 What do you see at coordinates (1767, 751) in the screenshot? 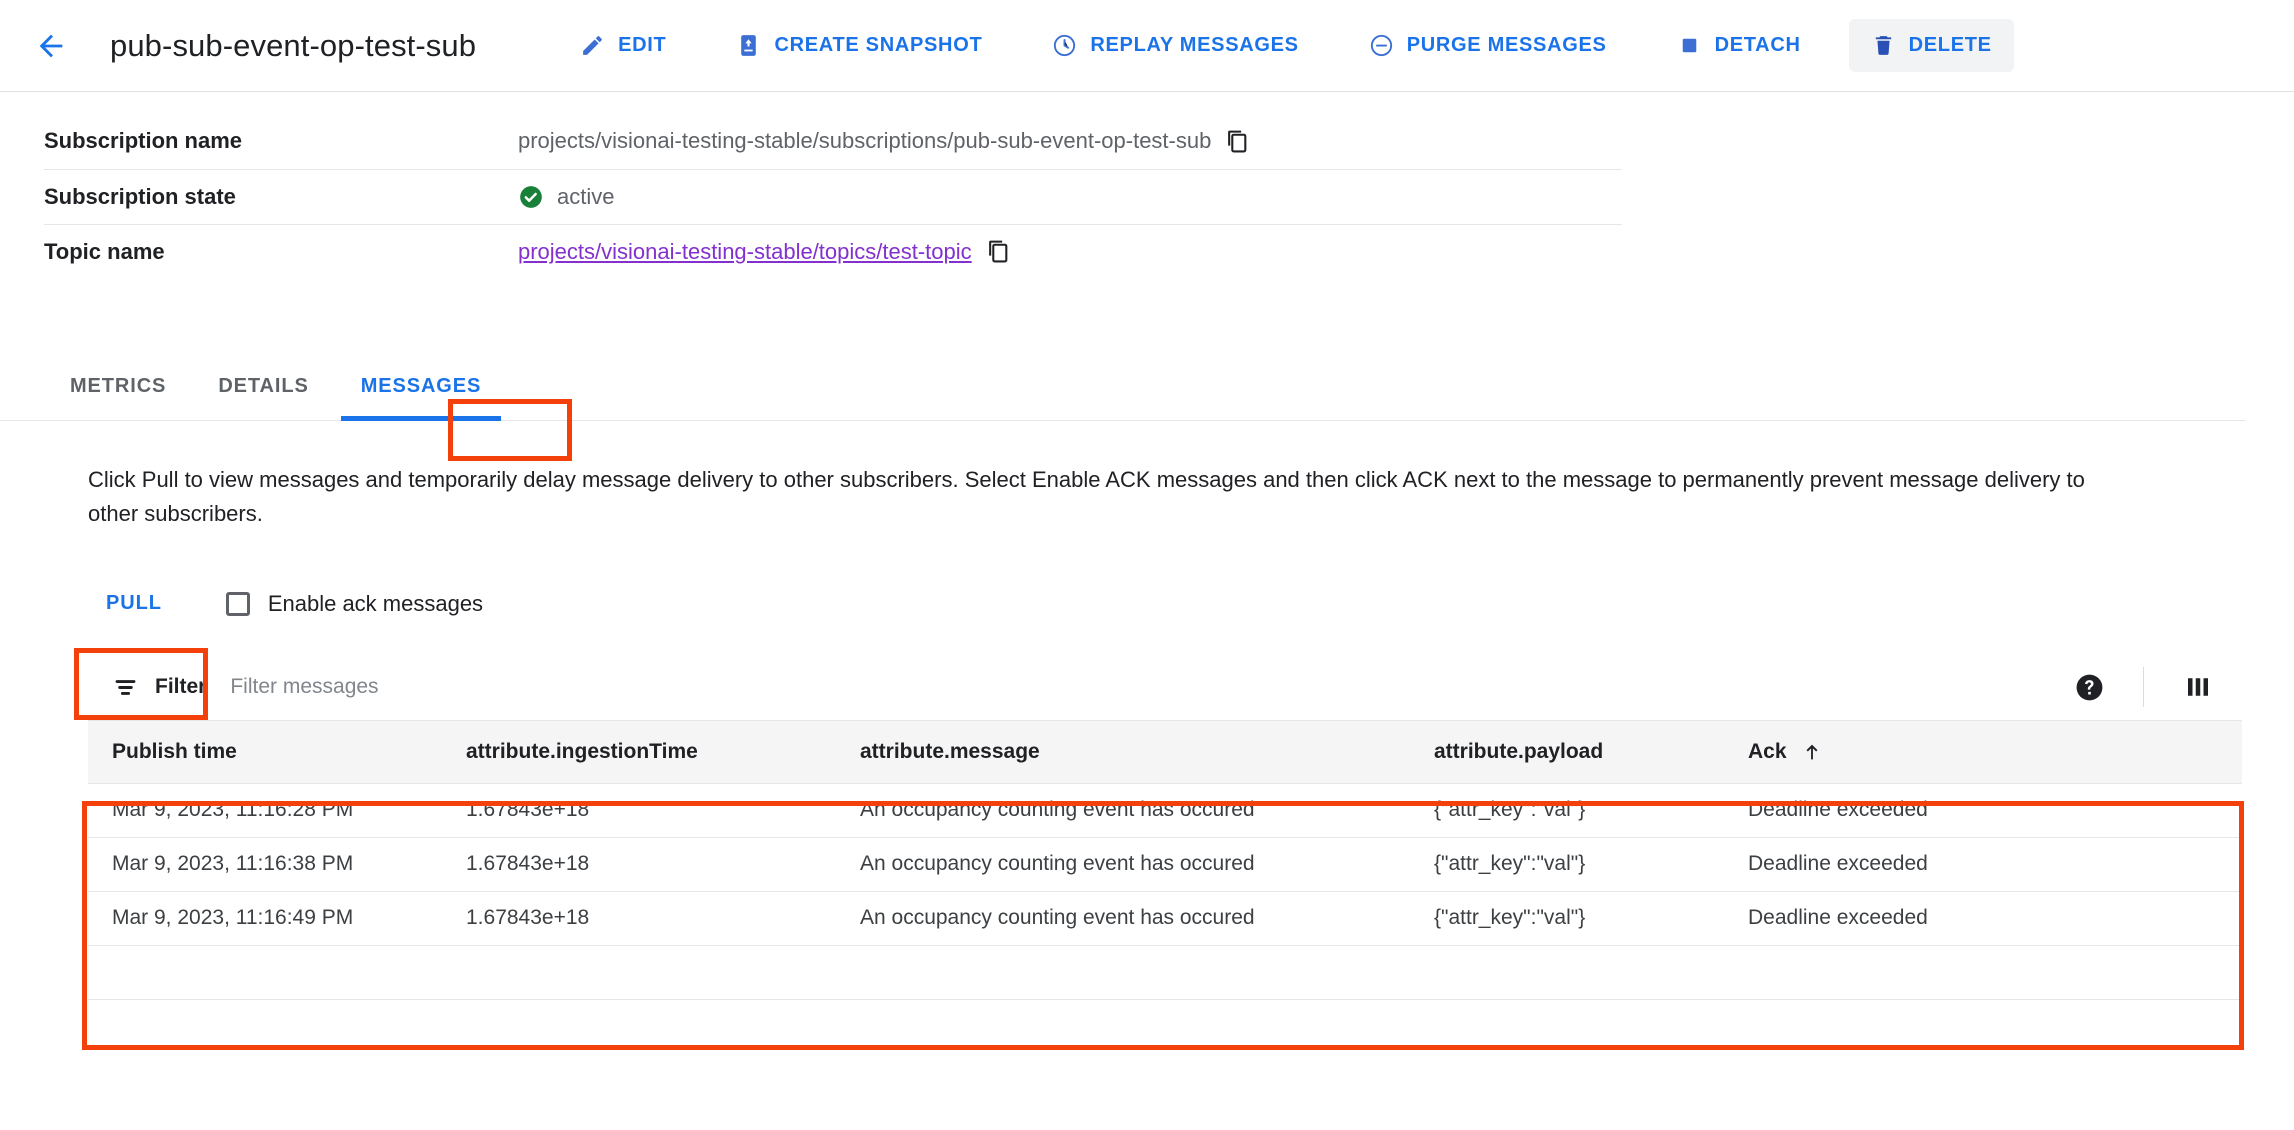
I see `column-header-ack-label: Ack` at bounding box center [1767, 751].